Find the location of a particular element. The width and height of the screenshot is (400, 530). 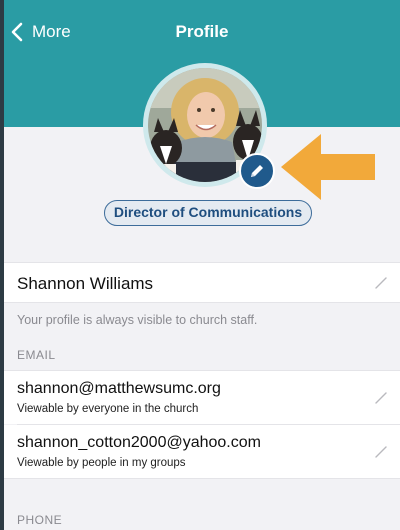

email-visibility: Viewable by everyone in the church is located at coordinates (108, 409).